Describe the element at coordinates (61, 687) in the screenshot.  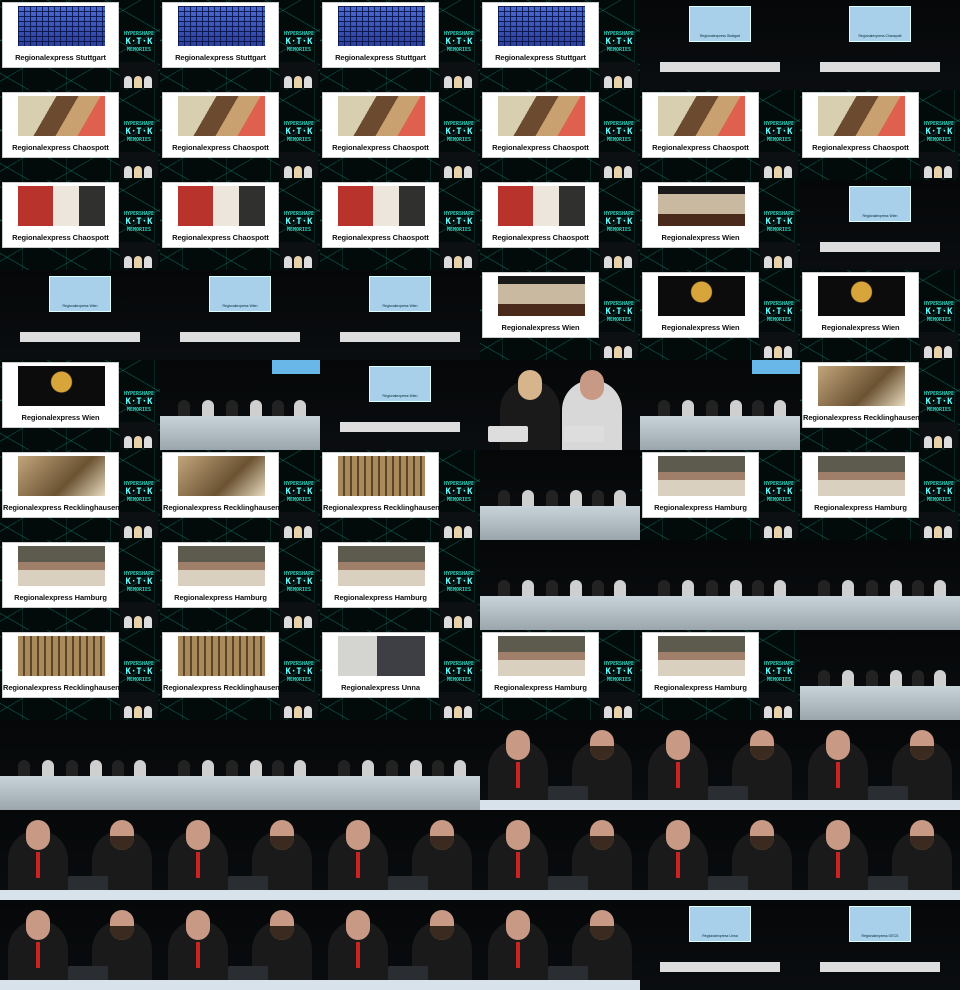
I see `slide-caption: Regionalexpress Recklinghausen` at that location.